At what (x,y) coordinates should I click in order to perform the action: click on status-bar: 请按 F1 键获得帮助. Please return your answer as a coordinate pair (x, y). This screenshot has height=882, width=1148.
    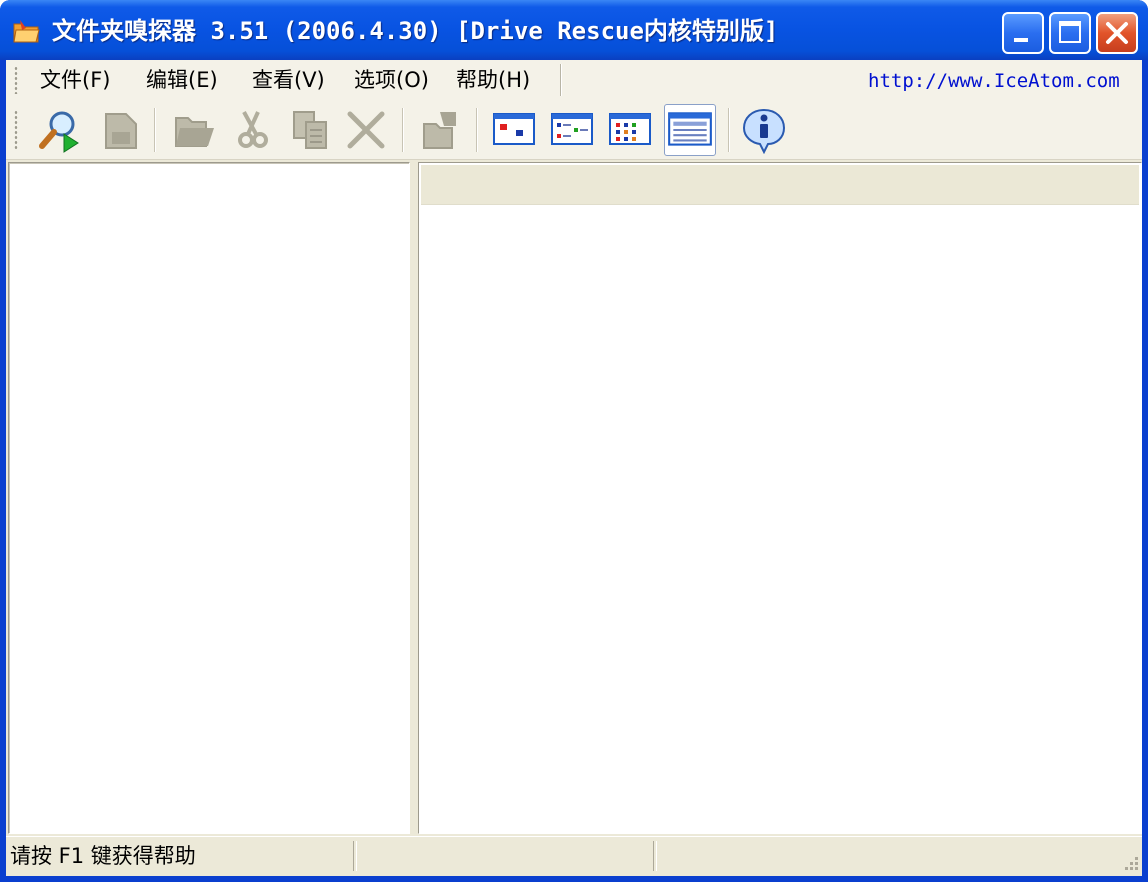
    Looking at the image, I should click on (574, 856).